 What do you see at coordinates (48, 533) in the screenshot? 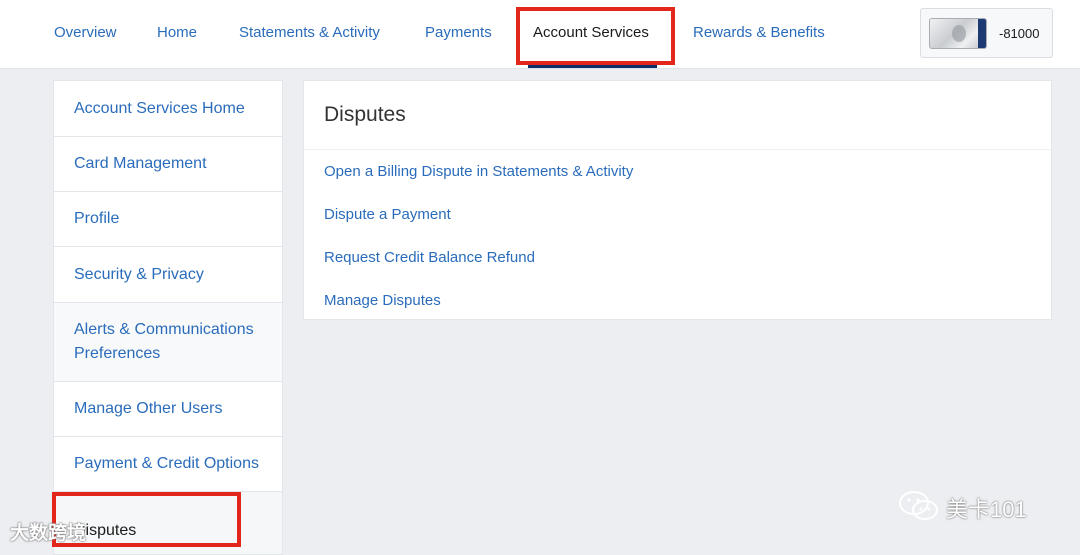
I see `watermark-left: 大数跨境` at bounding box center [48, 533].